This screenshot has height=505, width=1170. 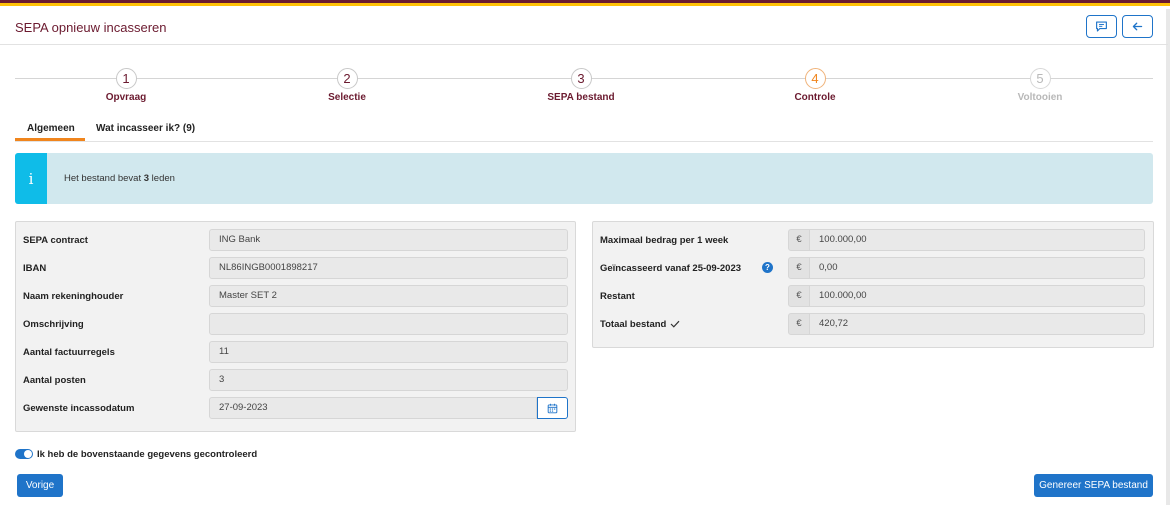 I want to click on max-amount-field: 100.000,00, so click(x=977, y=240).